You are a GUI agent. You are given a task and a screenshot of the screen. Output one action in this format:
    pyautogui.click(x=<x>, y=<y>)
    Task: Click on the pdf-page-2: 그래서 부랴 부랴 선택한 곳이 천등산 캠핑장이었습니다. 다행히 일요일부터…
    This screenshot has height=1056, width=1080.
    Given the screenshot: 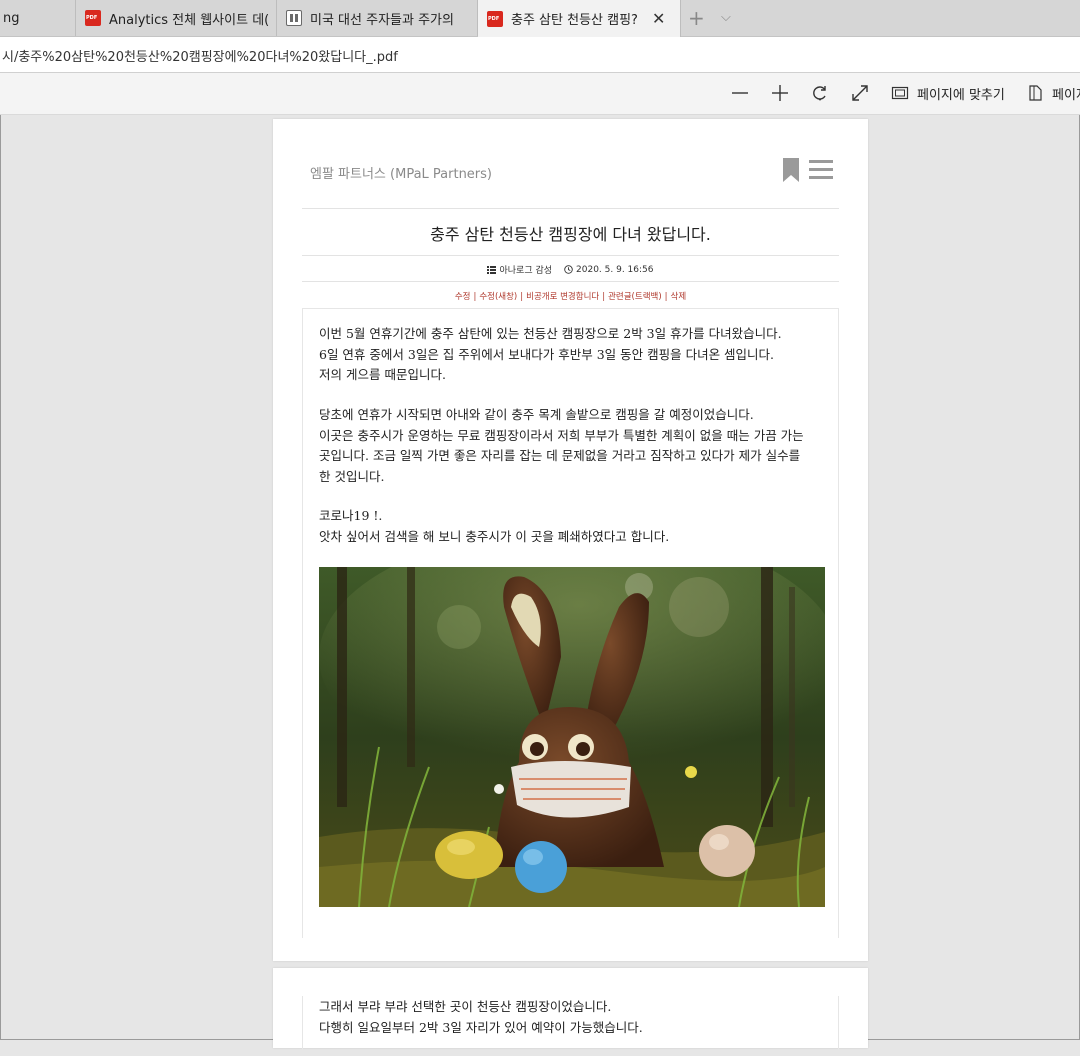 What is the action you would take?
    pyautogui.click(x=570, y=1012)
    